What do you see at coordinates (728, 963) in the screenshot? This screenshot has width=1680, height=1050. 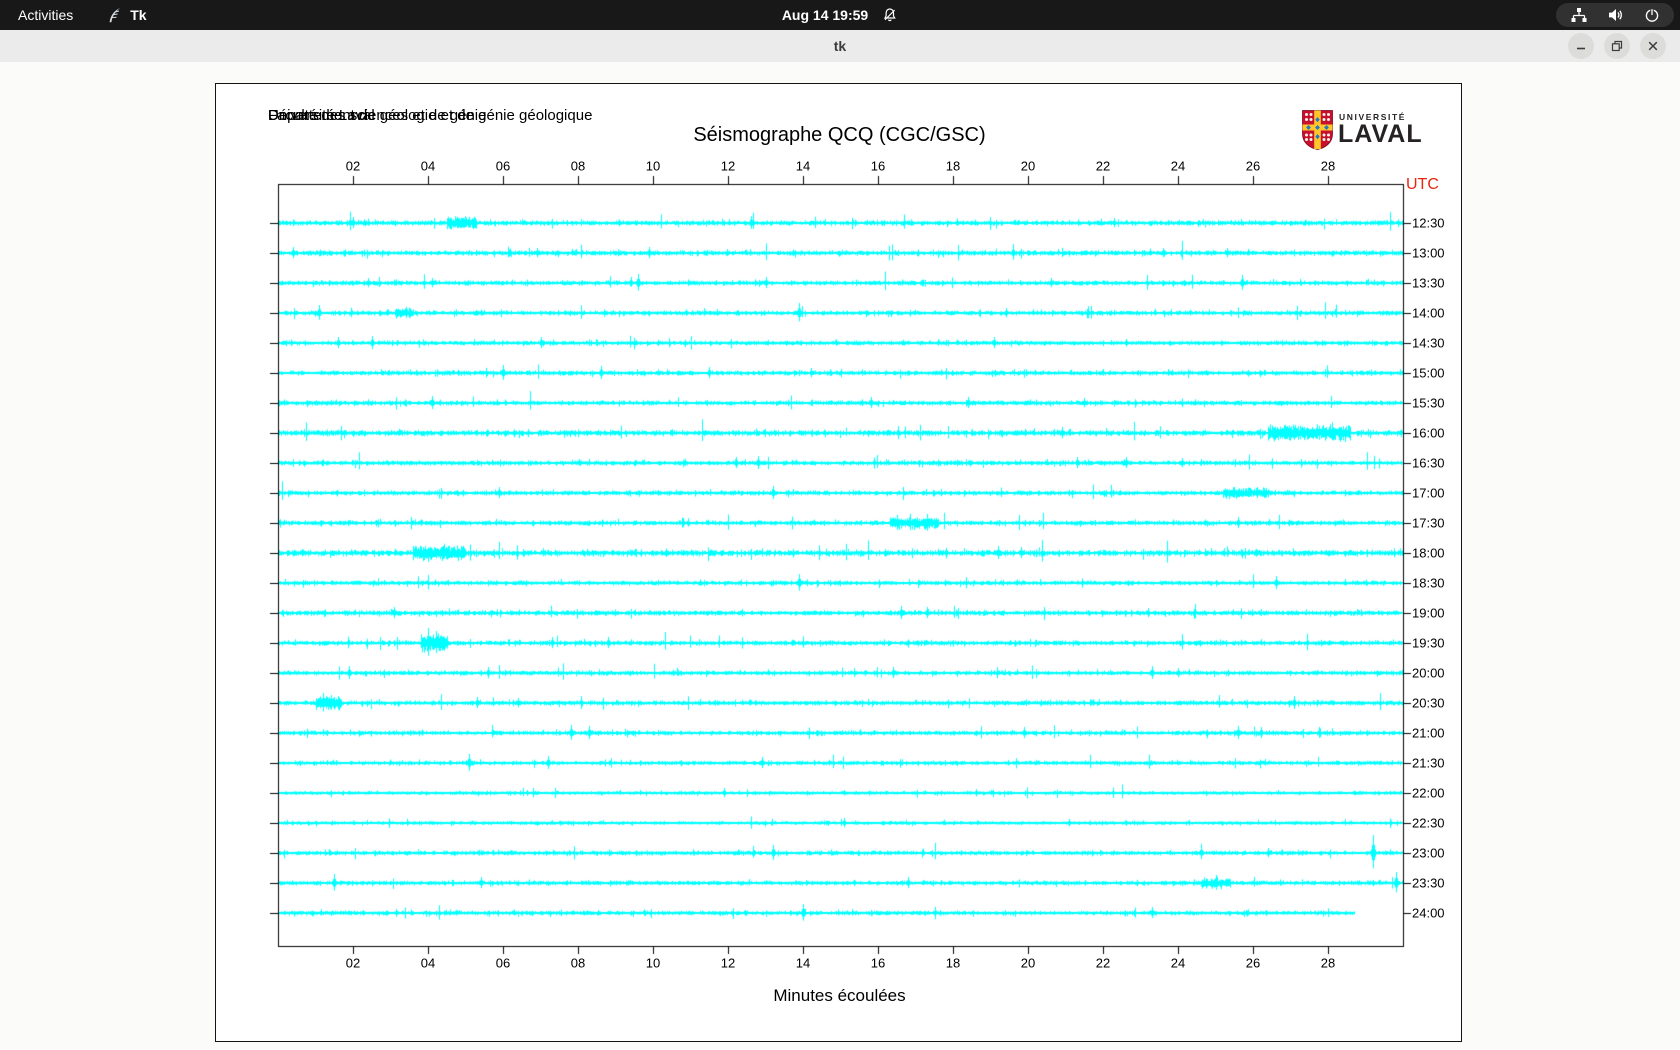 I see `x-tick-label-bottom: 12` at bounding box center [728, 963].